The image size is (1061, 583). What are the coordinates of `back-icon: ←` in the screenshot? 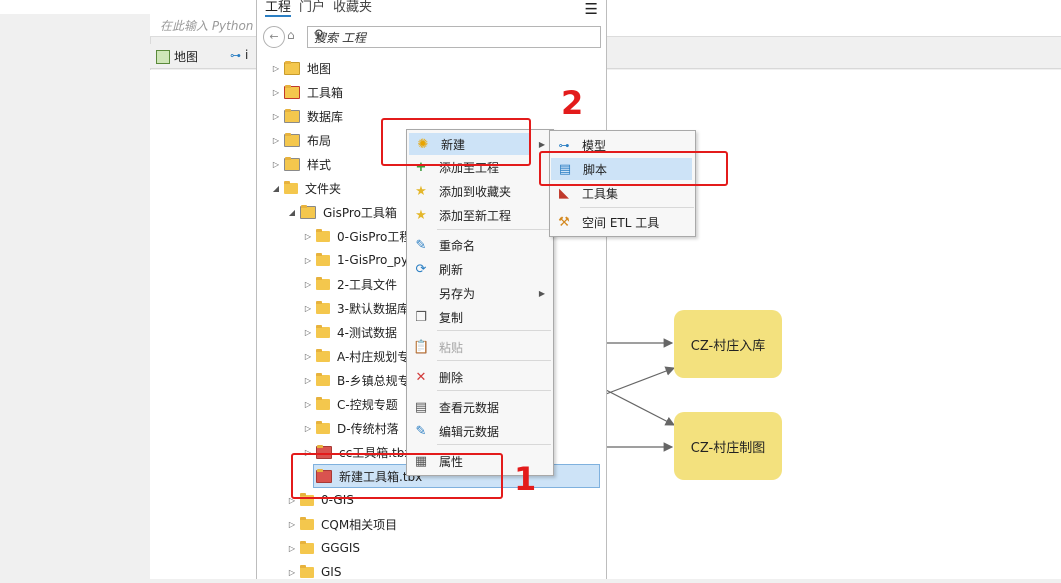 It's located at (274, 37).